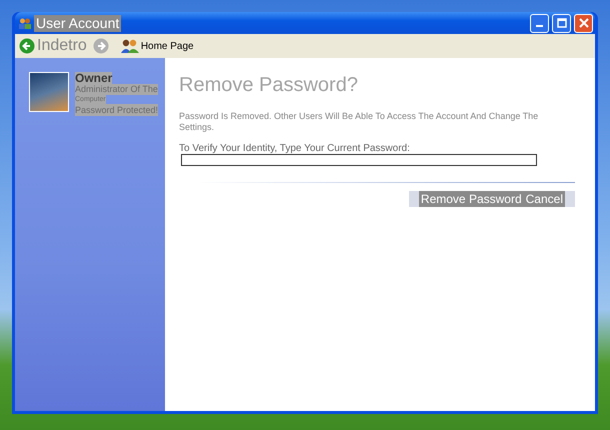 Image resolution: width=610 pixels, height=430 pixels. Describe the element at coordinates (116, 89) in the screenshot. I see `account-role: Administrator Of The` at that location.